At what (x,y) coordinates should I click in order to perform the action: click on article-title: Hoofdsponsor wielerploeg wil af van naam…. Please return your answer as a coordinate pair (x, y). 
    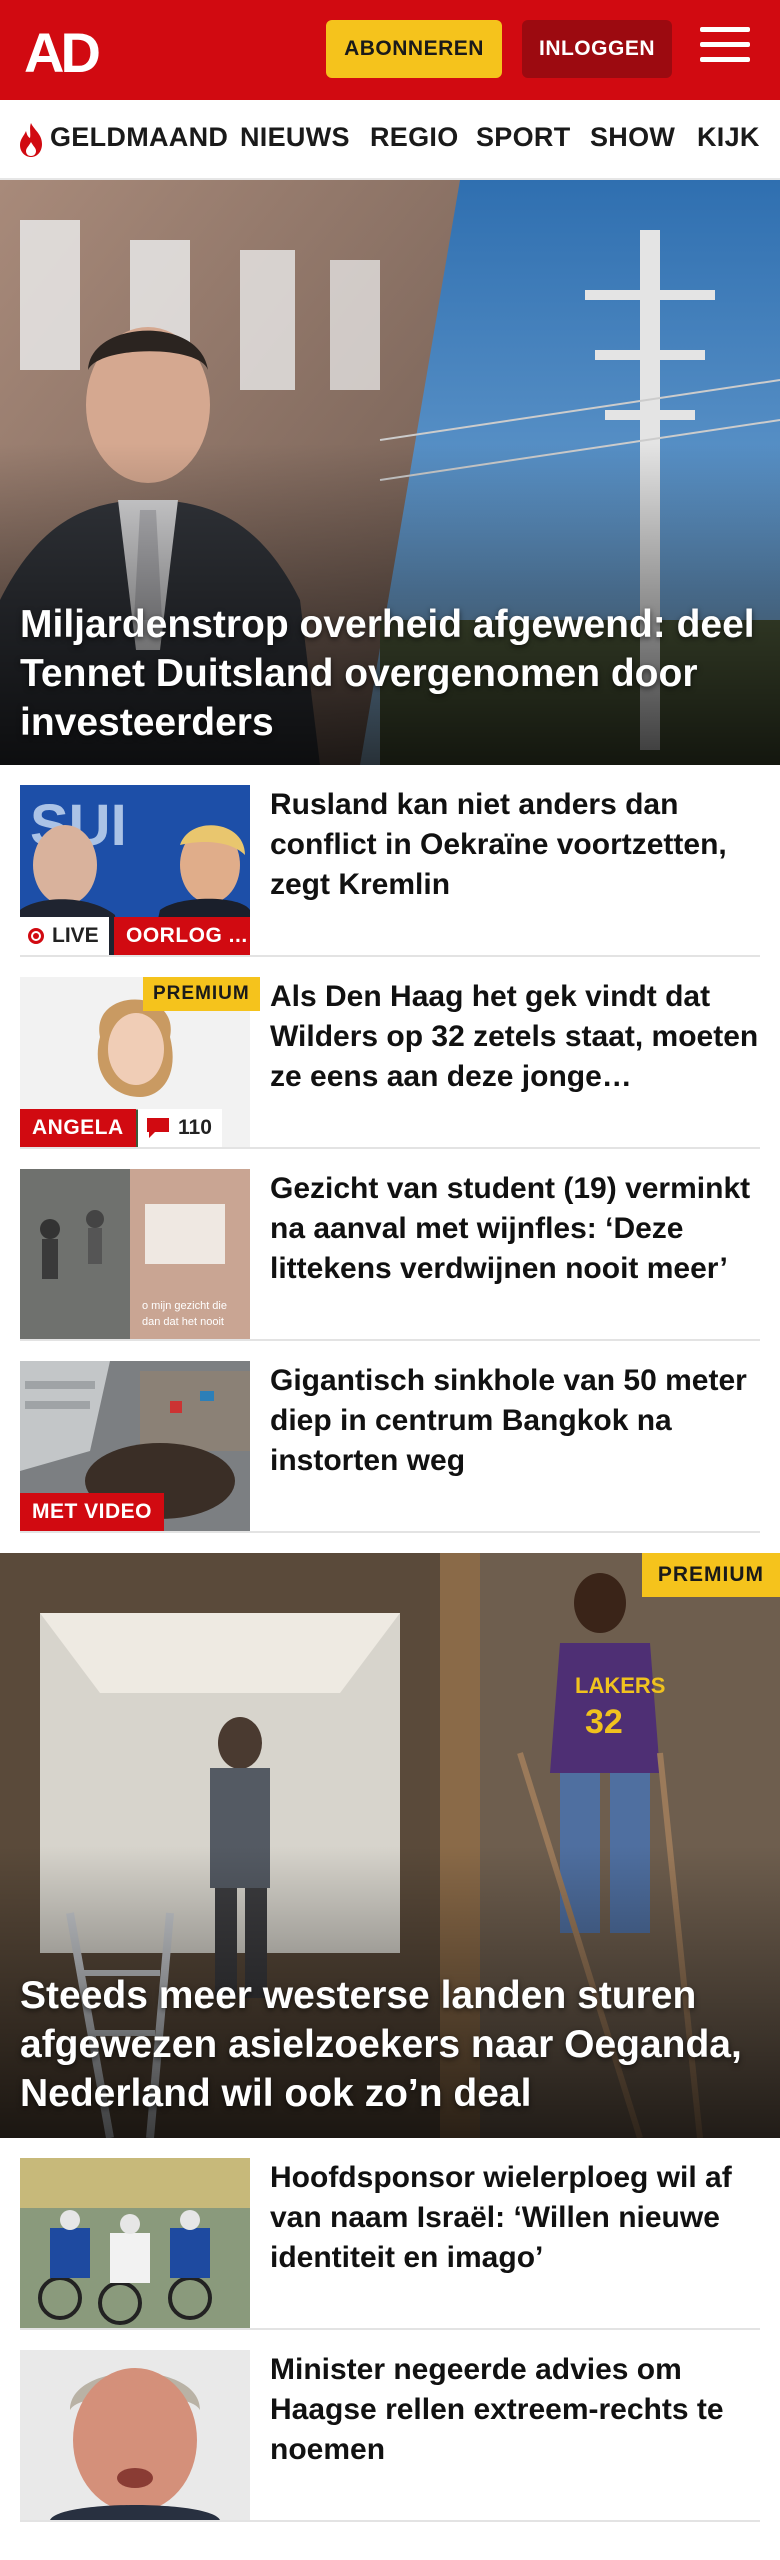
    Looking at the image, I should click on (515, 2218).